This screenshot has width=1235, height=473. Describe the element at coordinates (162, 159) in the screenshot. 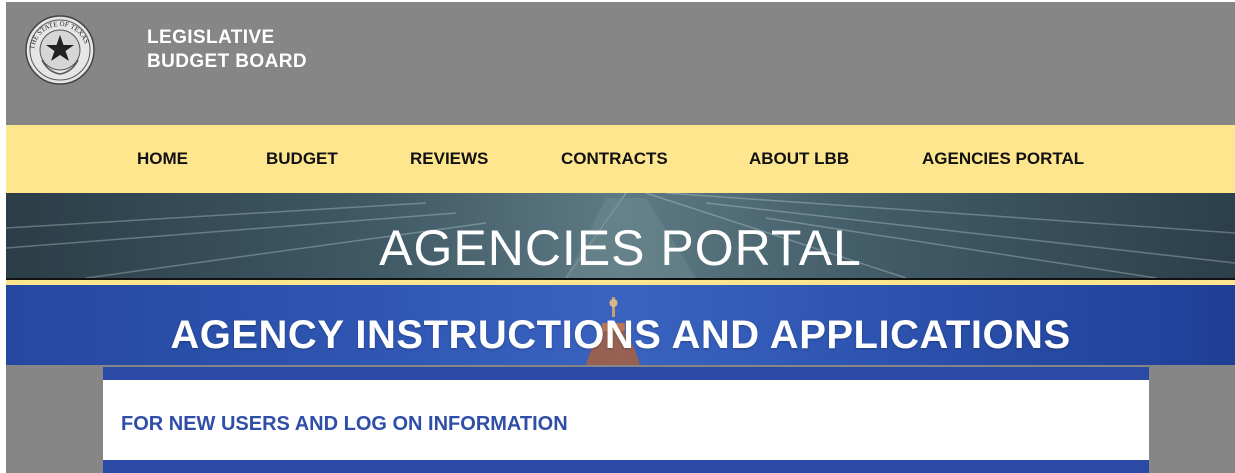

I see `nav-item-home: HOME` at that location.